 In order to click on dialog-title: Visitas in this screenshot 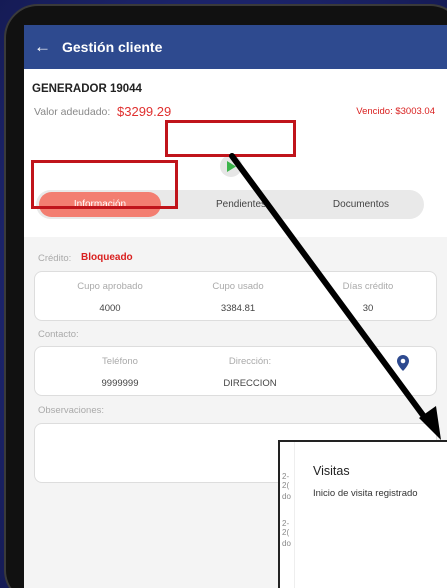, I will do `click(331, 471)`.